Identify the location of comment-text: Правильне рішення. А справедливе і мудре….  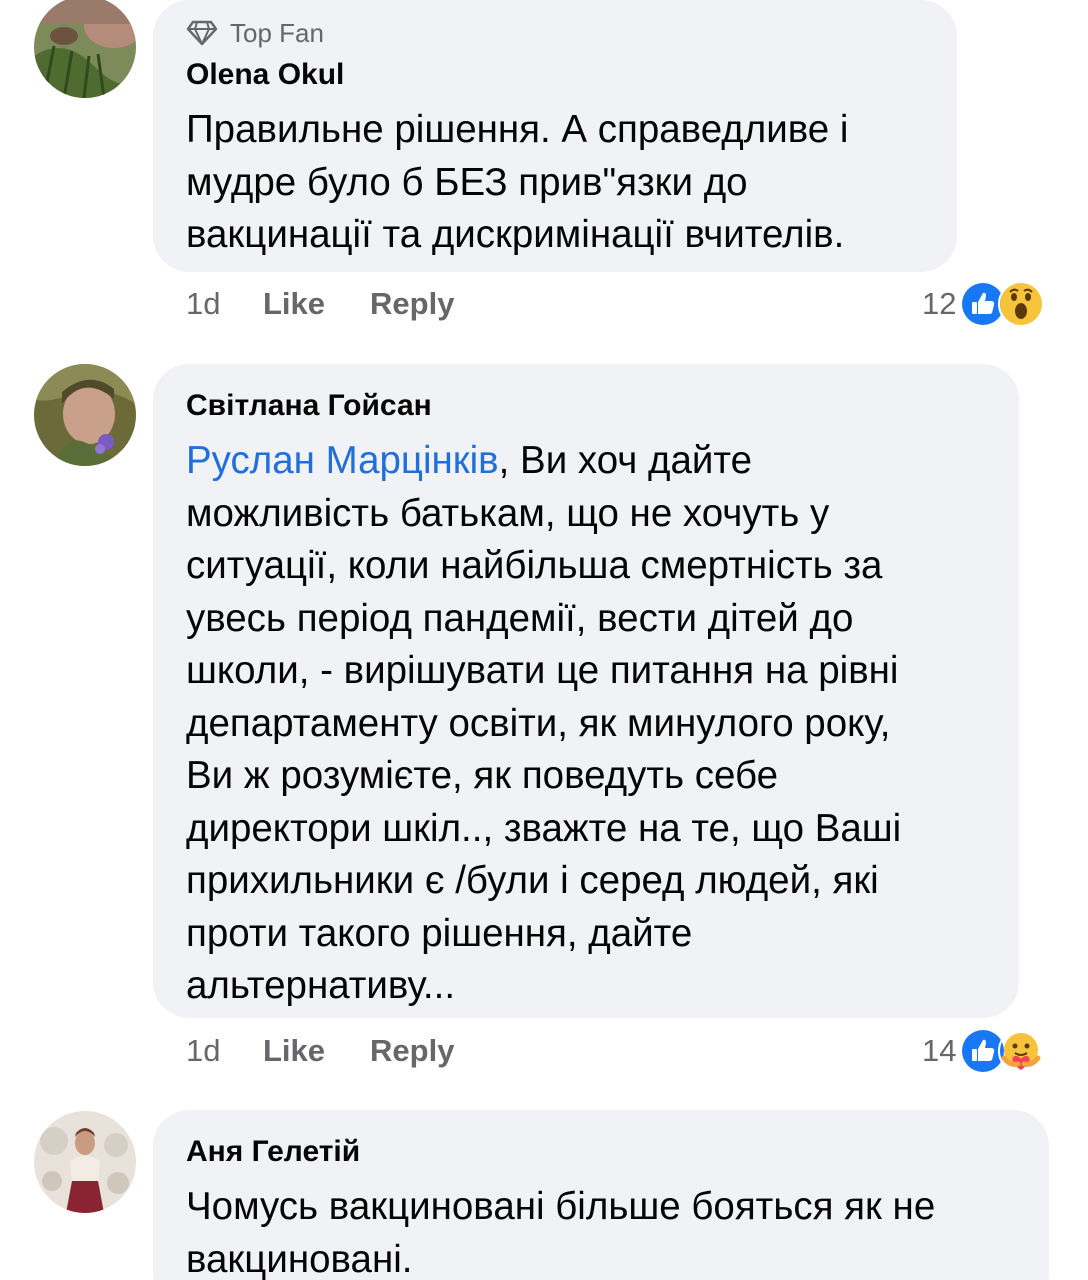
(517, 182).